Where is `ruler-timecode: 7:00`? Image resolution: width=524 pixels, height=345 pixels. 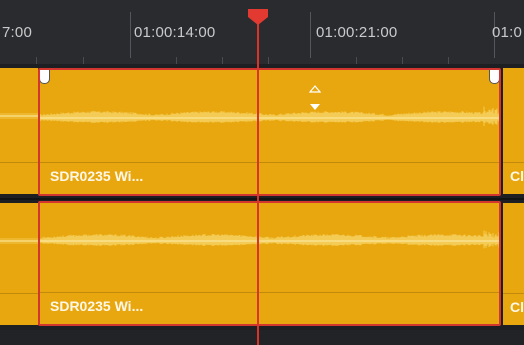 ruler-timecode: 7:00 is located at coordinates (17, 32).